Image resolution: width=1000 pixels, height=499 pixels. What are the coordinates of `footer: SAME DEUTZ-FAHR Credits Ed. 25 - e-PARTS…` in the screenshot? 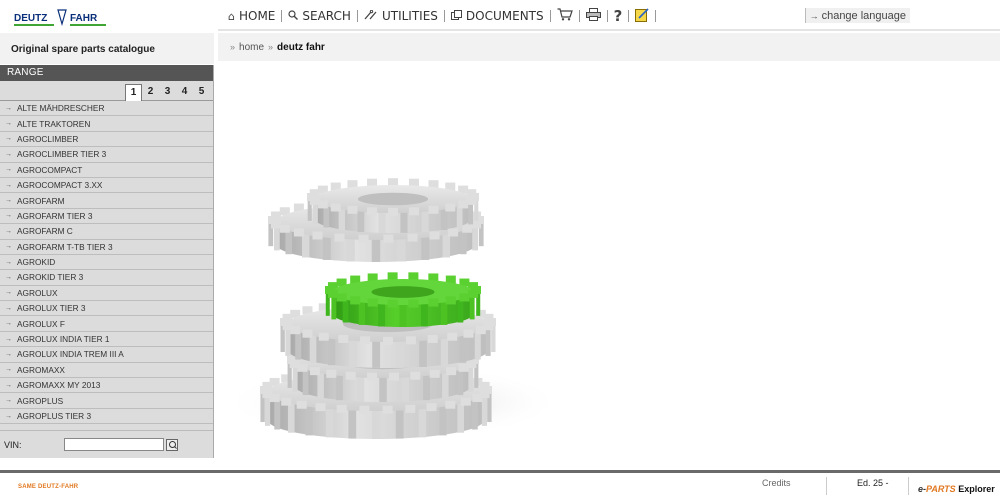 It's located at (500, 484).